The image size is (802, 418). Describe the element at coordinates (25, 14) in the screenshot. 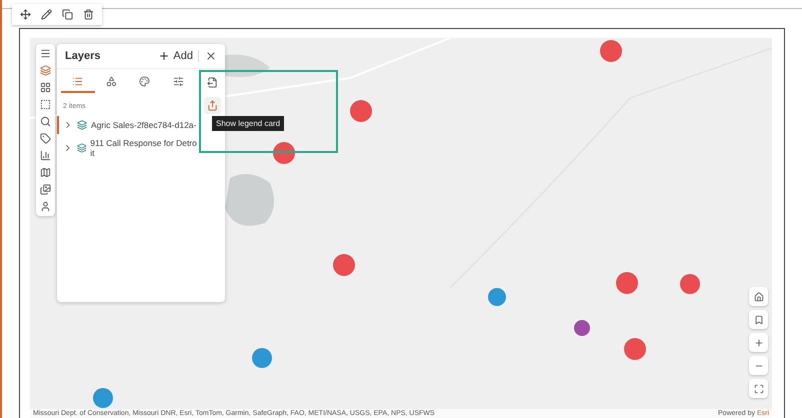

I see `move-button` at that location.